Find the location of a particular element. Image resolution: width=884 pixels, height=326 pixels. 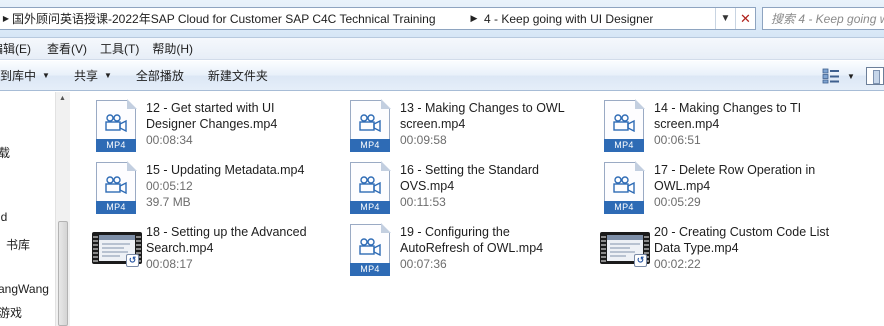

search-input: 搜索 4 - Keep going with UI Designer is located at coordinates (823, 18).